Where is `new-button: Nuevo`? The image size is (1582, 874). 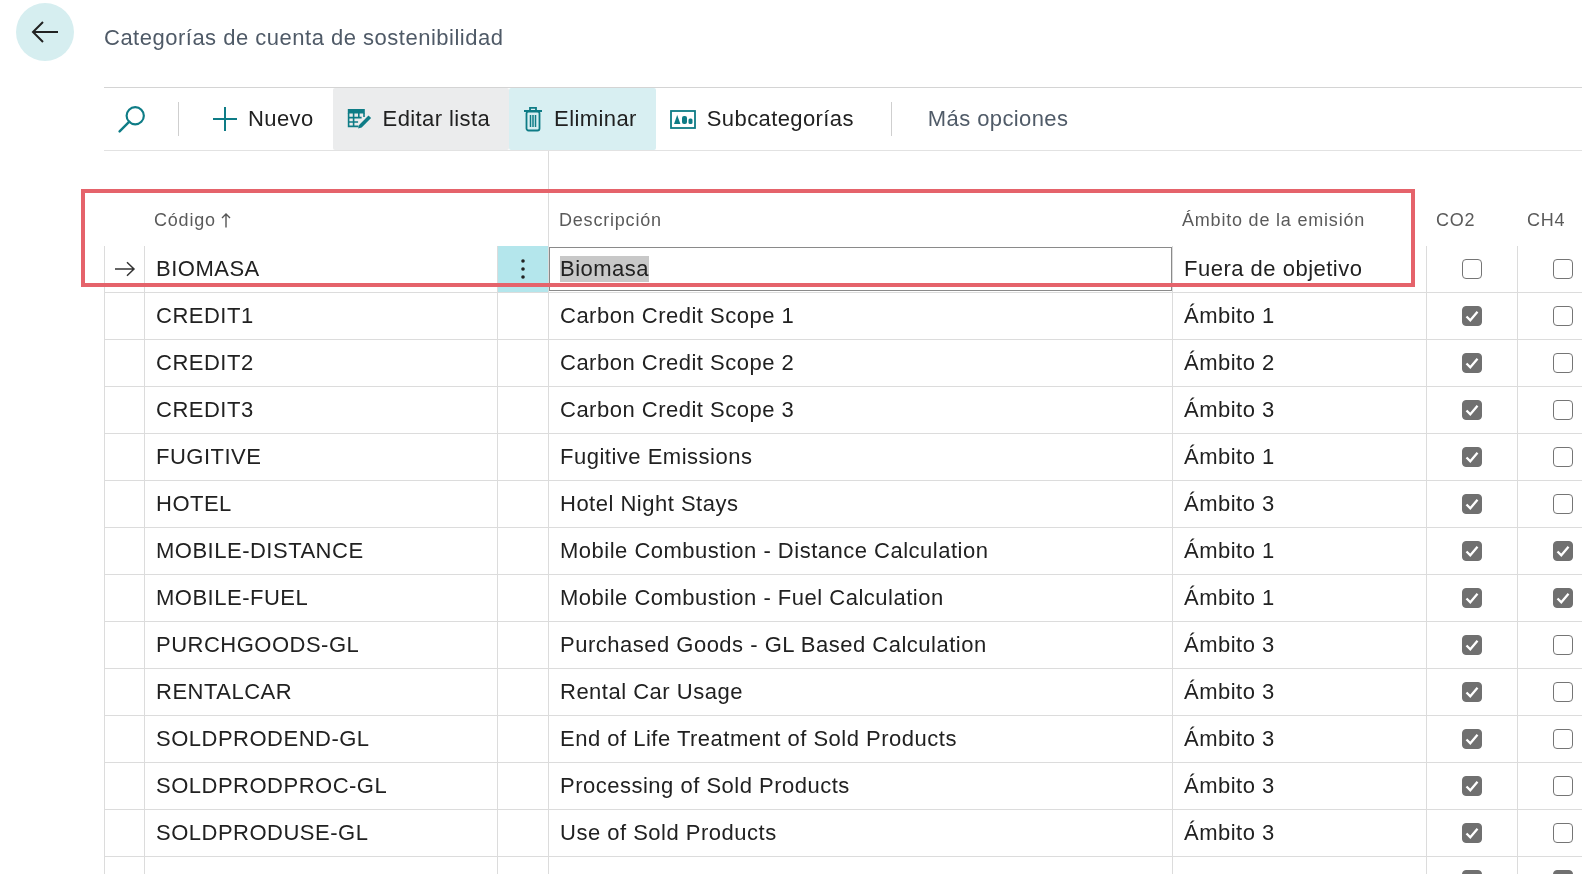
new-button: Nuevo is located at coordinates (266, 119).